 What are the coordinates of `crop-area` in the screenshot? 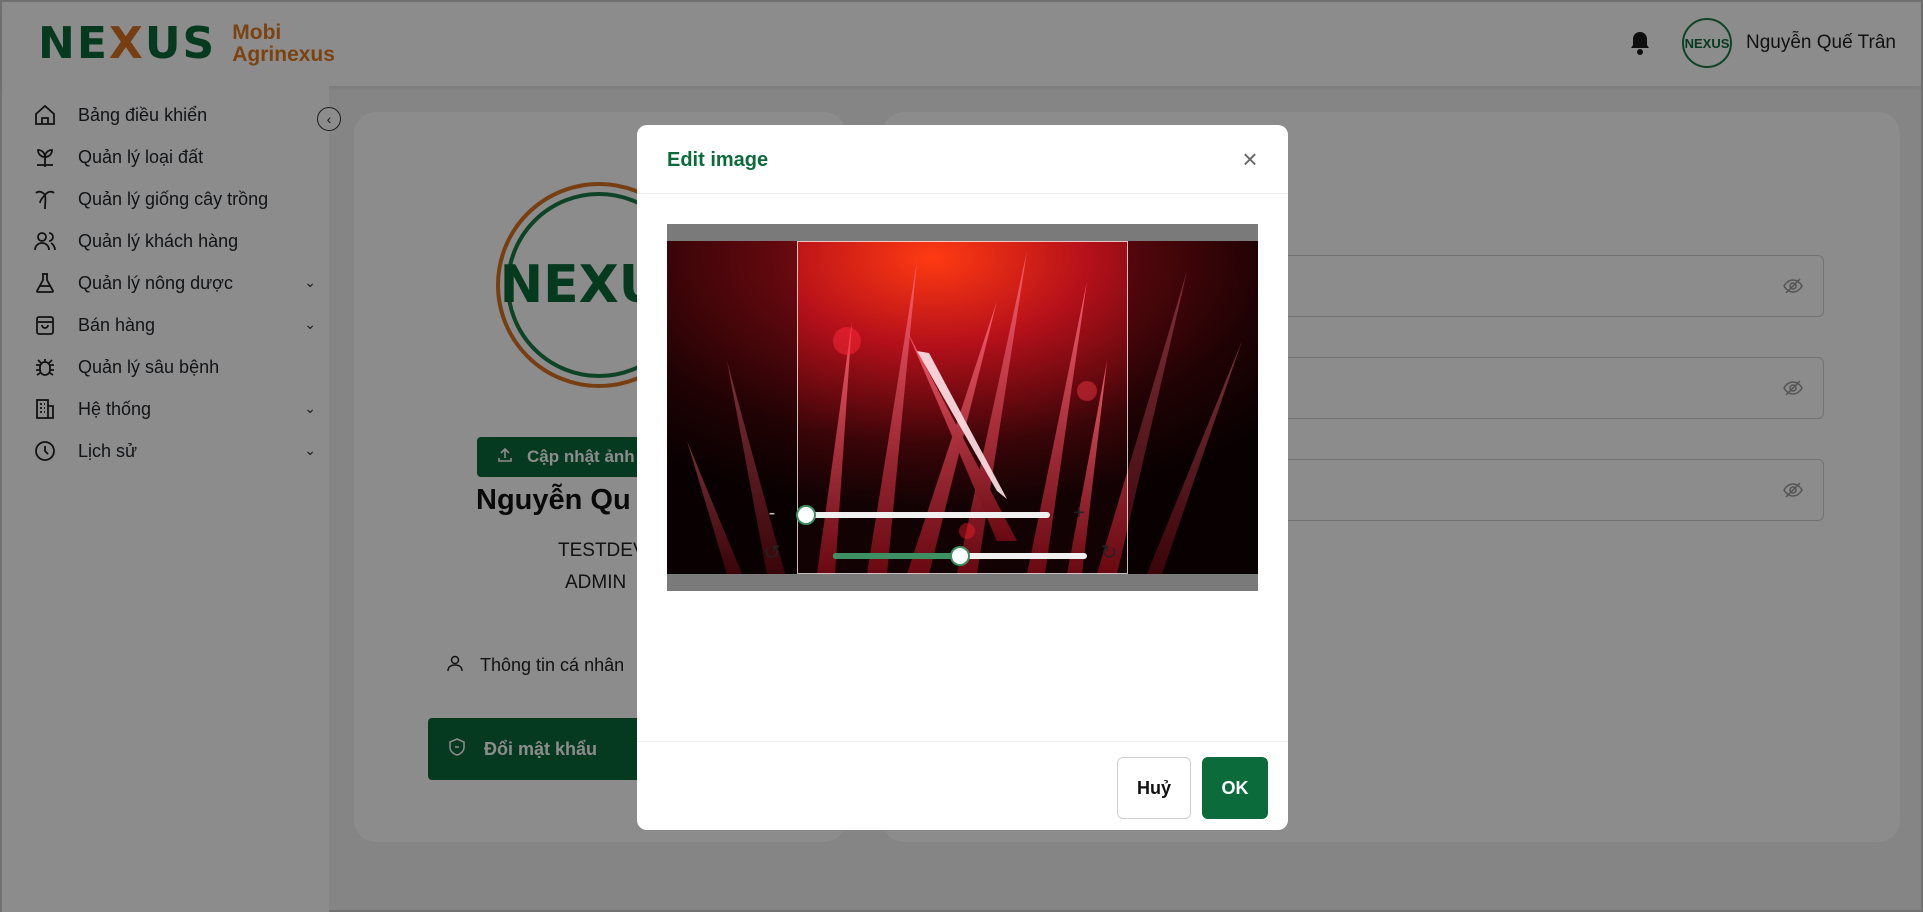 It's located at (962, 407).